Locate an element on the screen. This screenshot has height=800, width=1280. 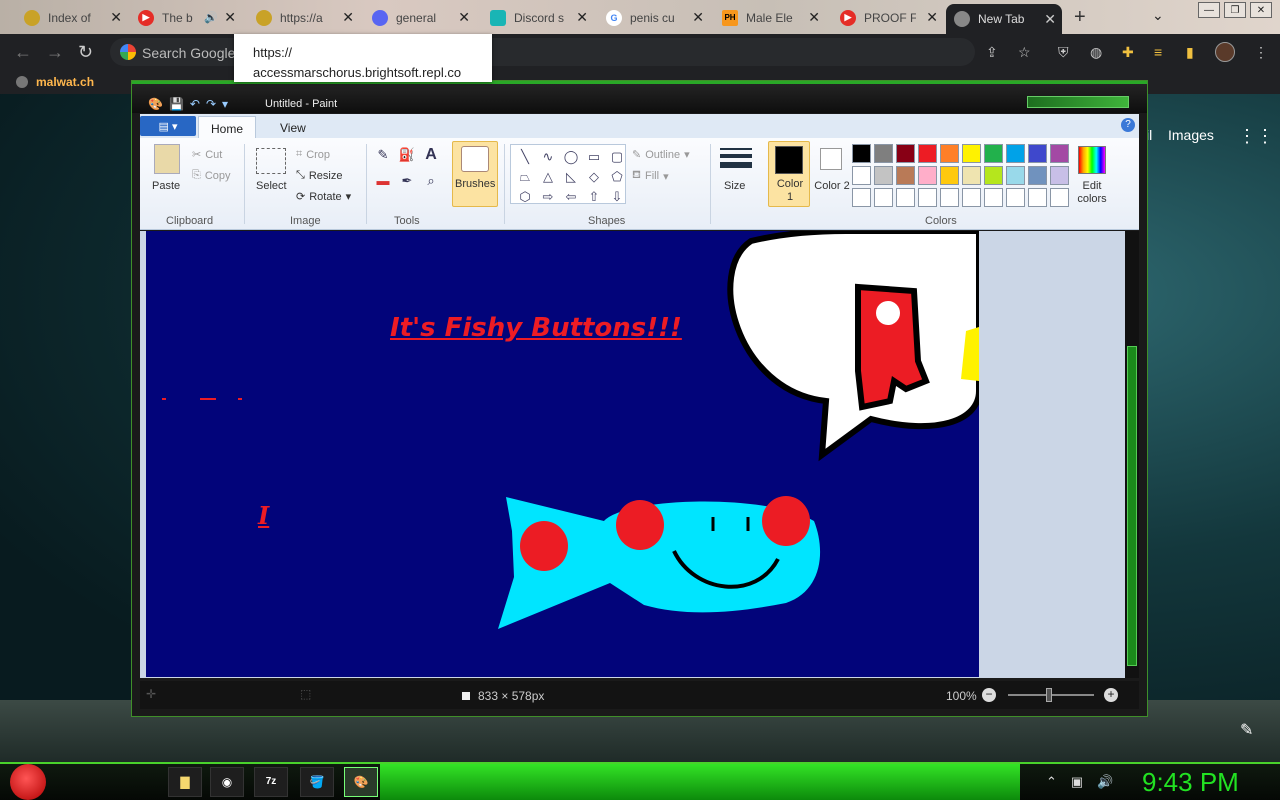
taskbar-clock: 9:43 PM is located at coordinates (1190, 782).